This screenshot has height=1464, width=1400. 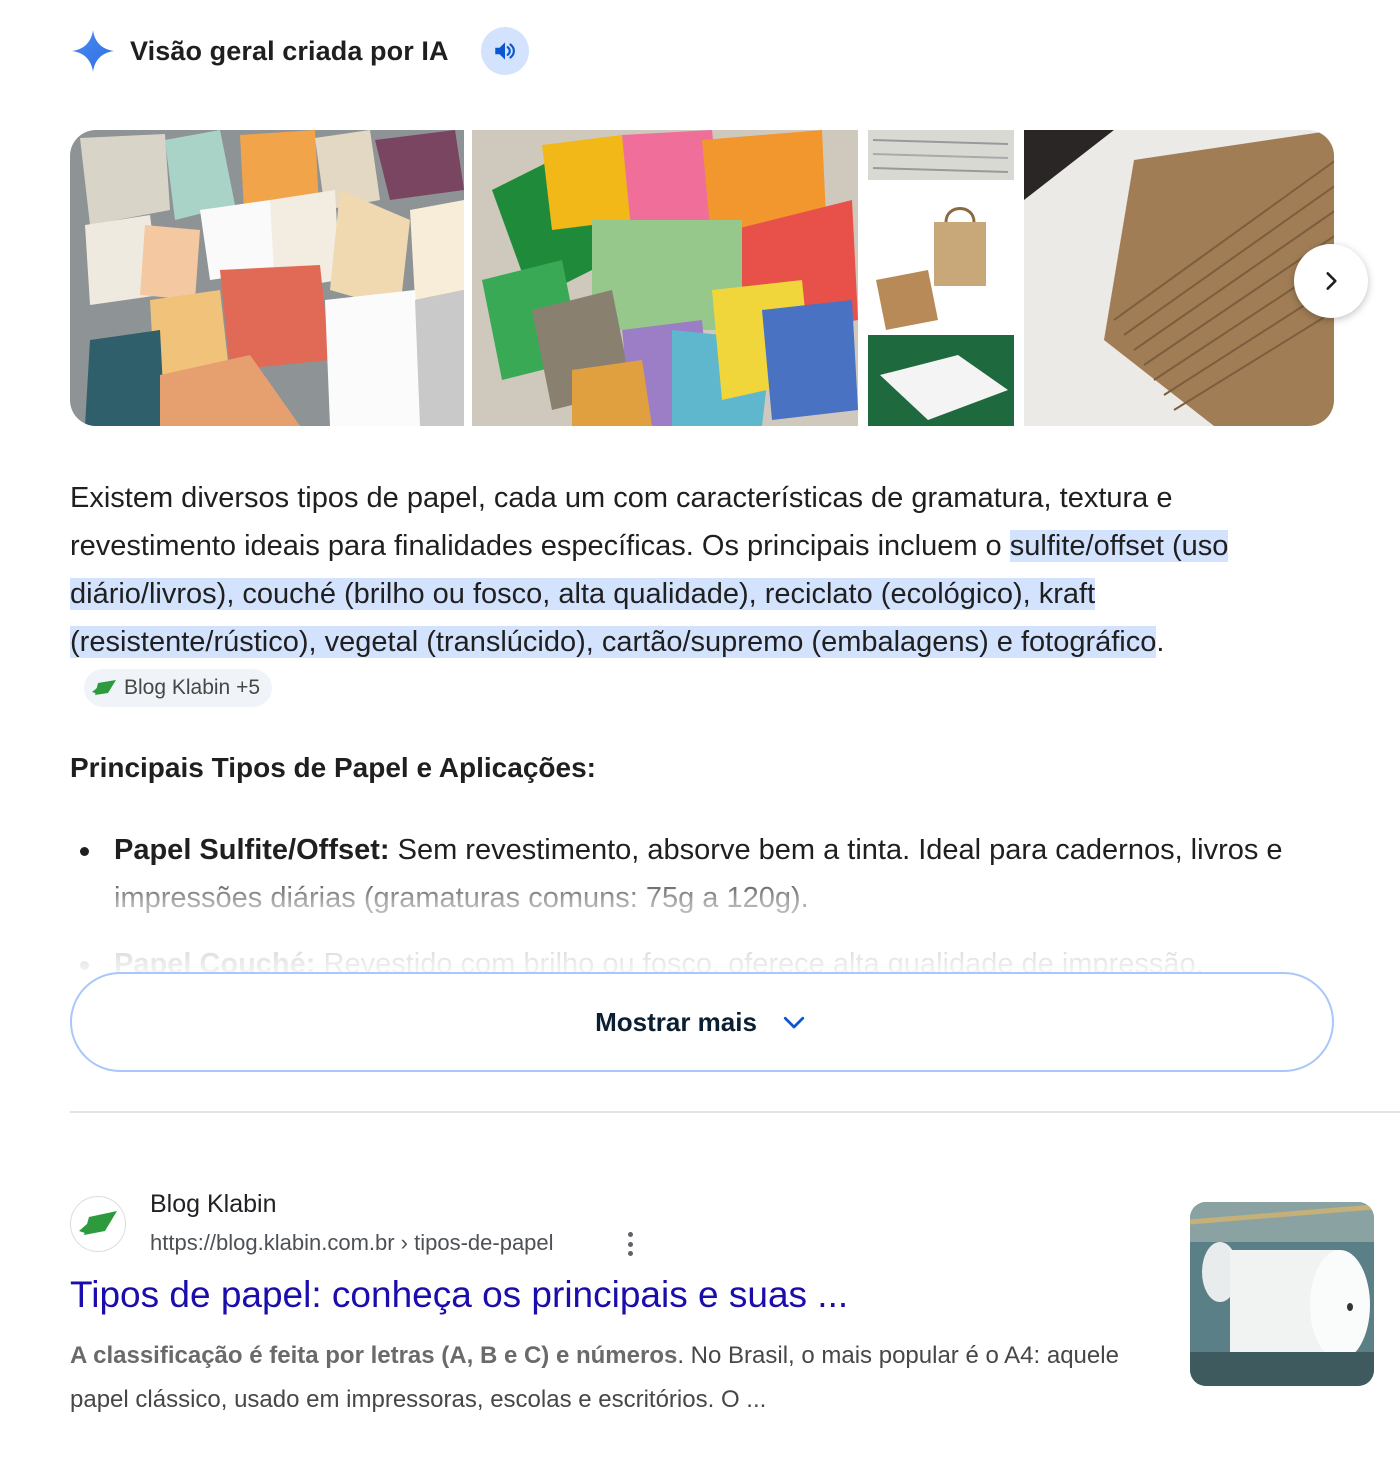 What do you see at coordinates (252, 850) in the screenshot?
I see `list-item-term: Papel Sulfite/Offset:` at bounding box center [252, 850].